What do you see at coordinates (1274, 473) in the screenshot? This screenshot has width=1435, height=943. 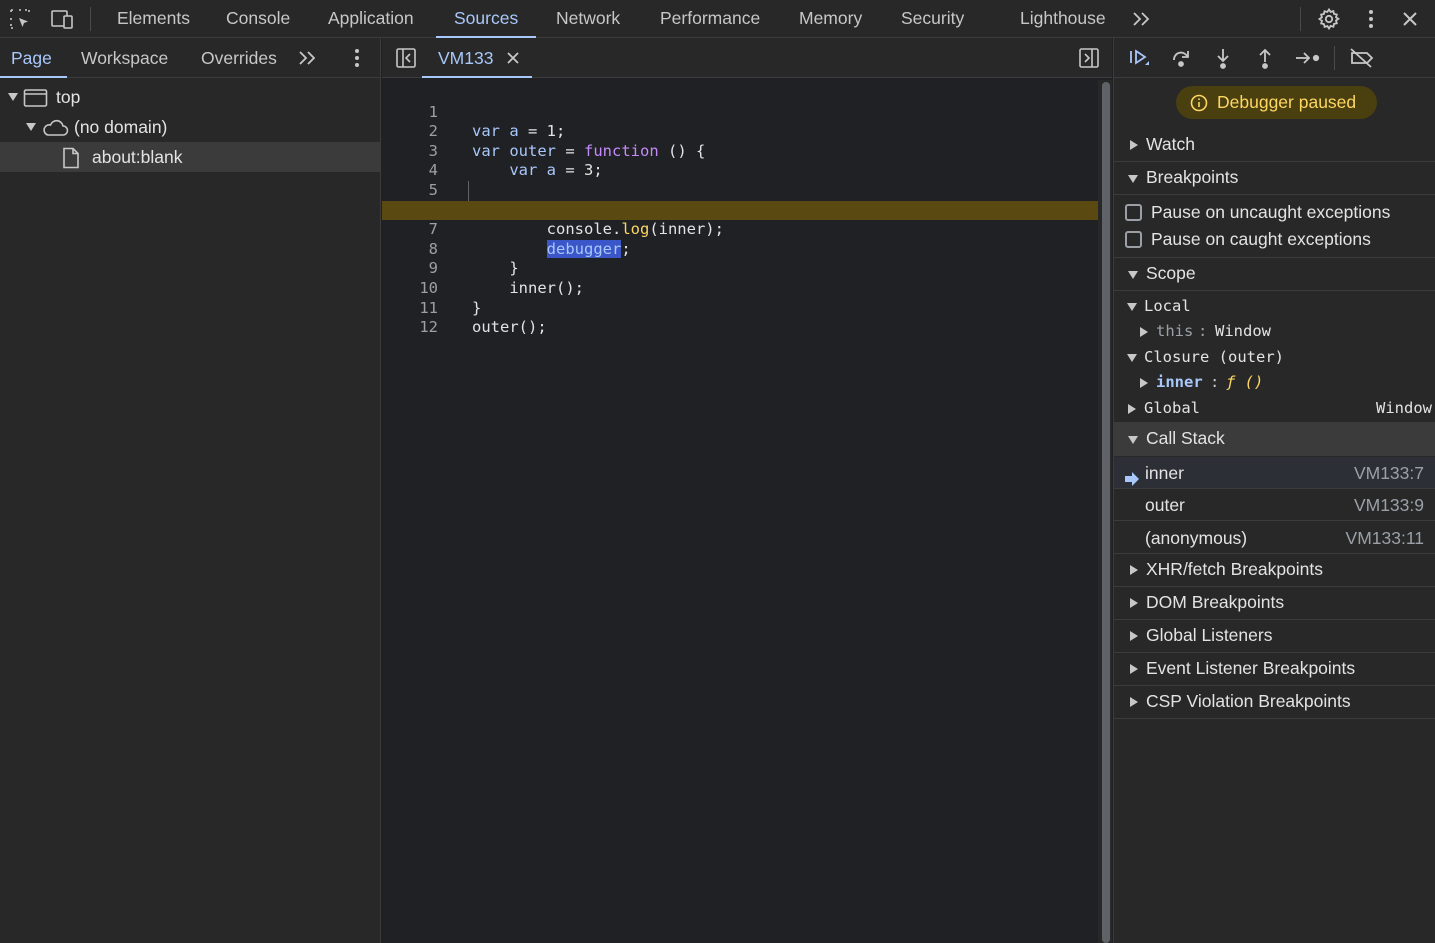 I see `call-frame-inner: inner VM133:7` at bounding box center [1274, 473].